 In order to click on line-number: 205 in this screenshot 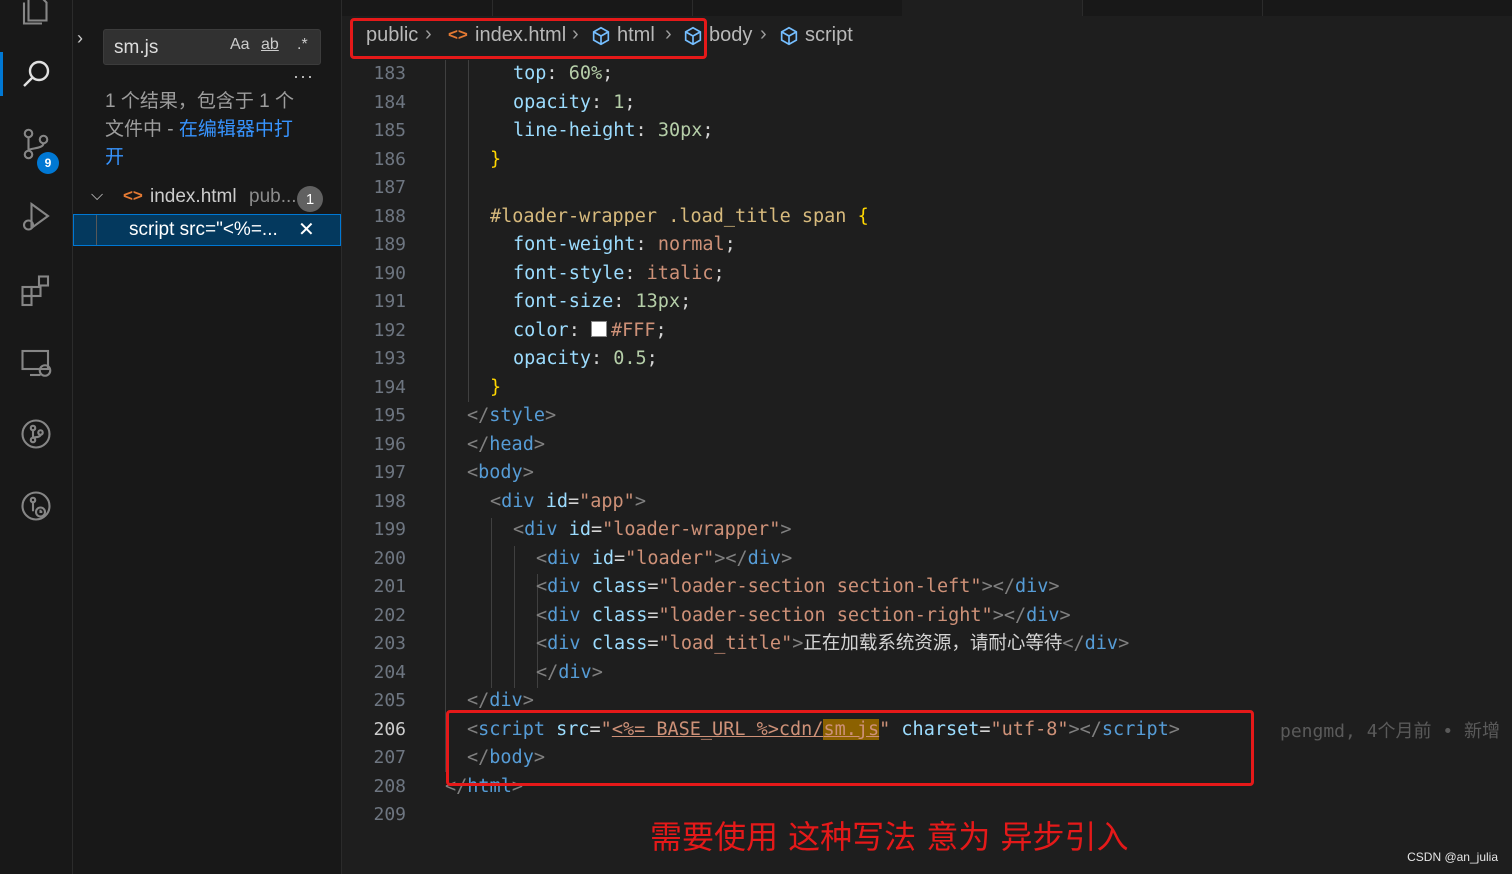, I will do `click(389, 700)`.